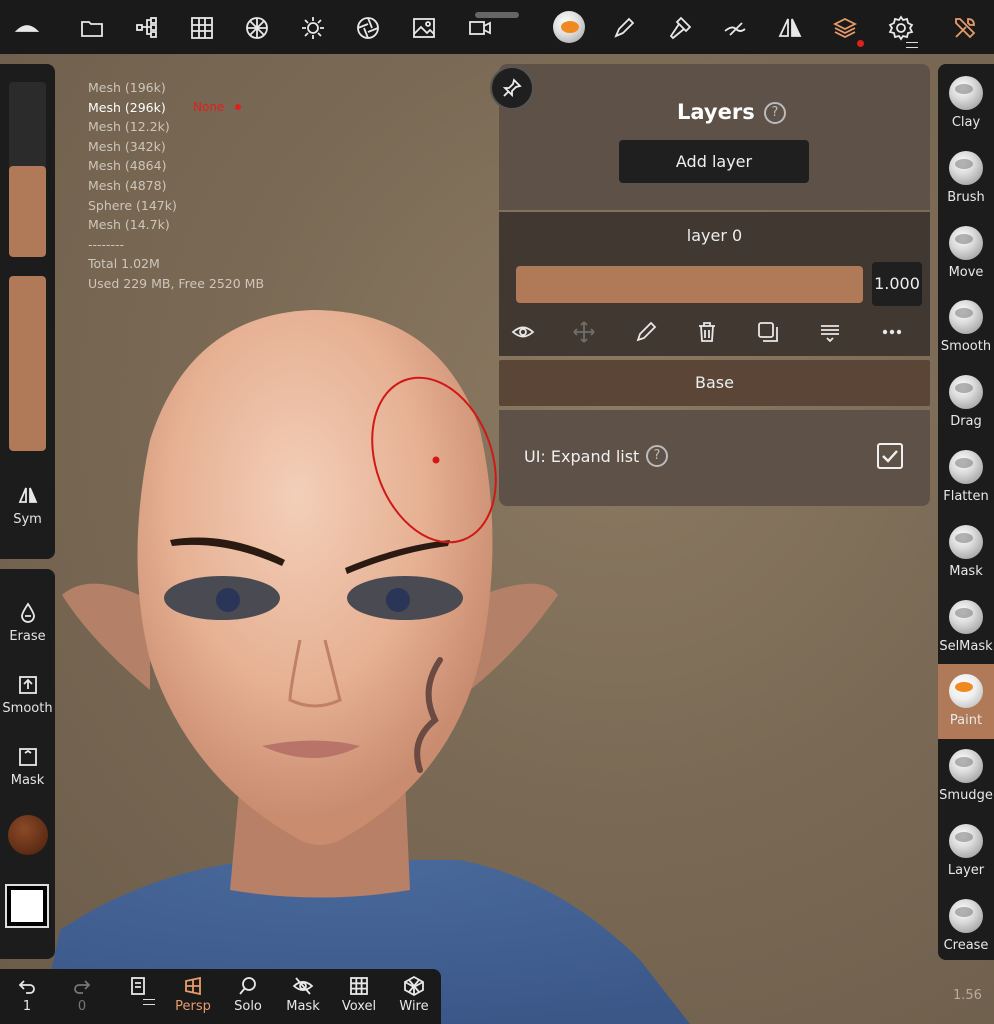 This screenshot has width=994, height=1024. I want to click on perspective-icon, so click(193, 986).